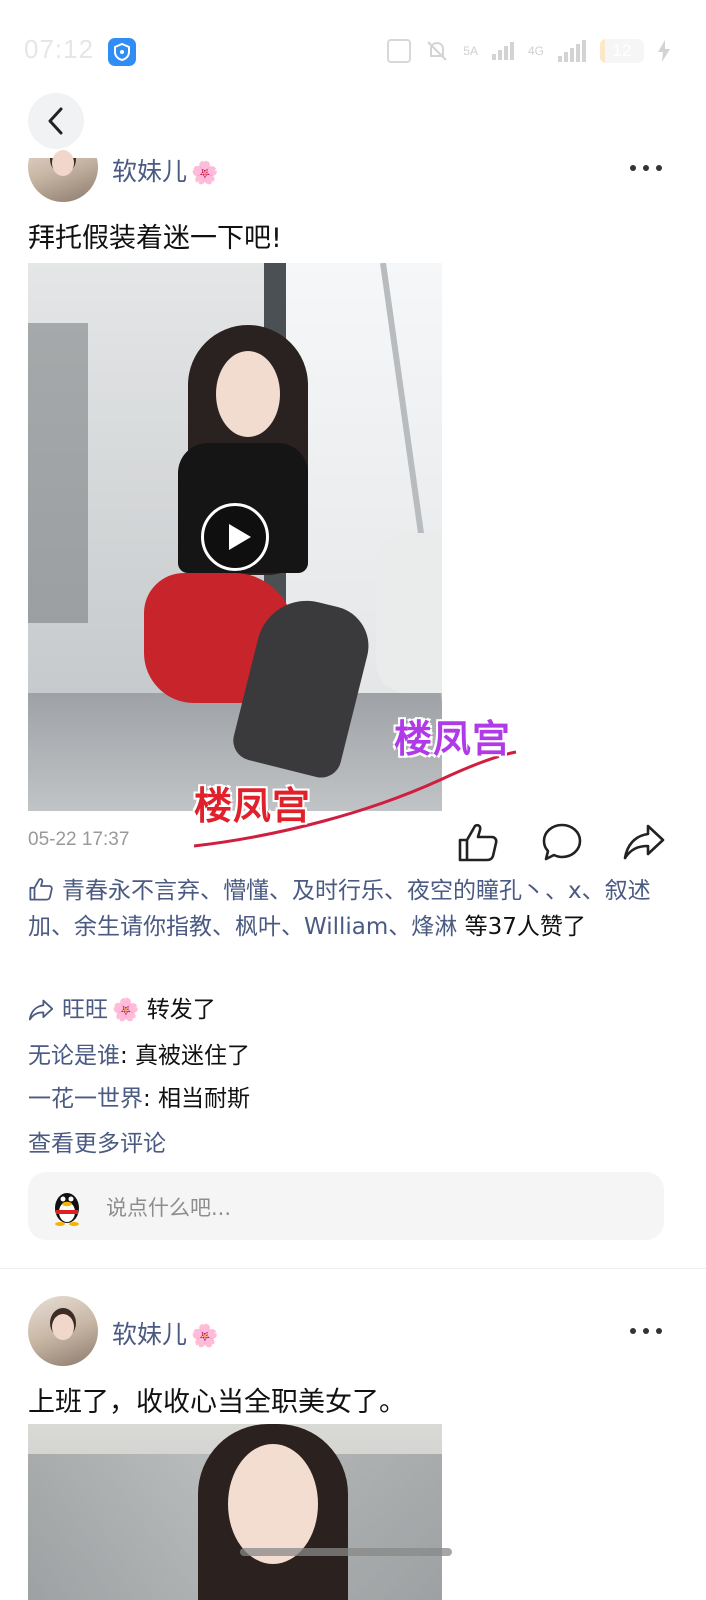 The width and height of the screenshot is (706, 1600). Describe the element at coordinates (664, 51) in the screenshot. I see `charging-icon` at that location.